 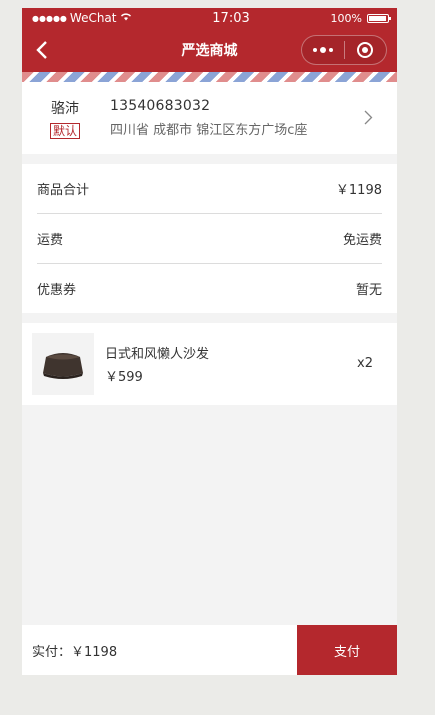 What do you see at coordinates (346, 18) in the screenshot?
I see `battery-percent: 100%` at bounding box center [346, 18].